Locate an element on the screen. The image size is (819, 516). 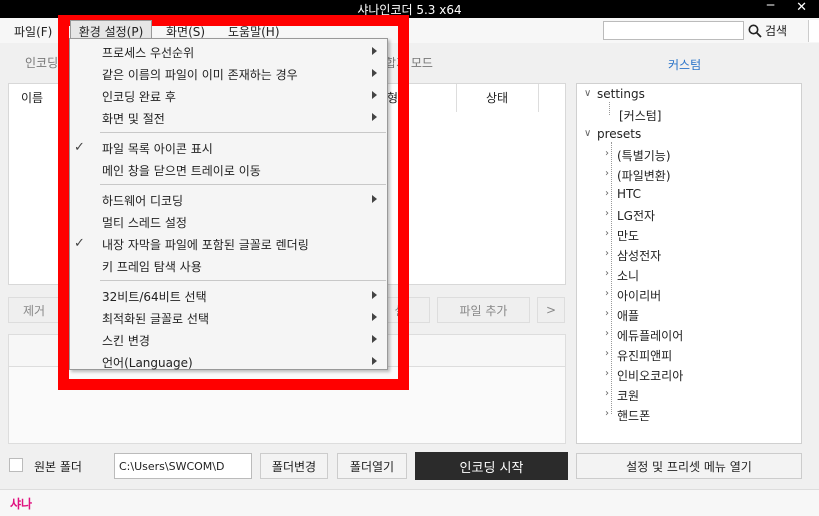
menu-item-label: 키 프레임 탐색 사용 is located at coordinates (152, 267).